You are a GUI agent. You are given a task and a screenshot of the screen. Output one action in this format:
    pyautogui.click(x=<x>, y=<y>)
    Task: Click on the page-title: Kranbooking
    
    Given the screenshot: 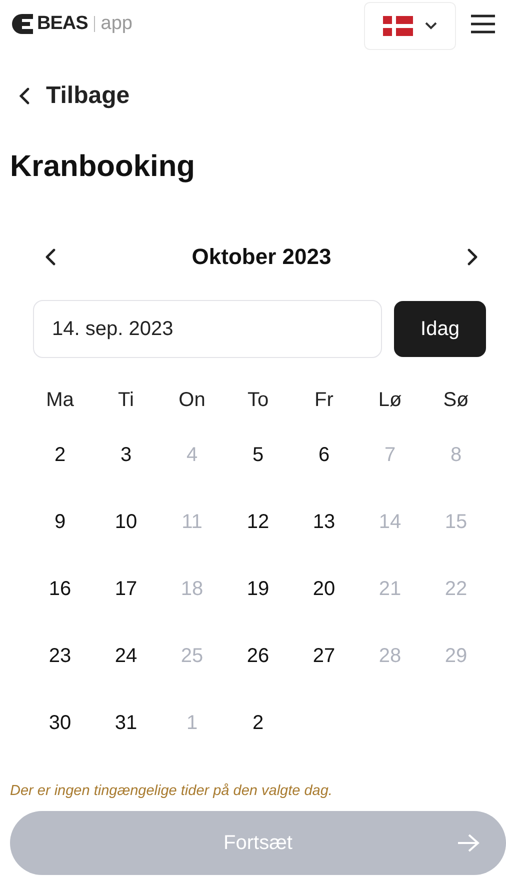 What is the action you would take?
    pyautogui.click(x=103, y=167)
    